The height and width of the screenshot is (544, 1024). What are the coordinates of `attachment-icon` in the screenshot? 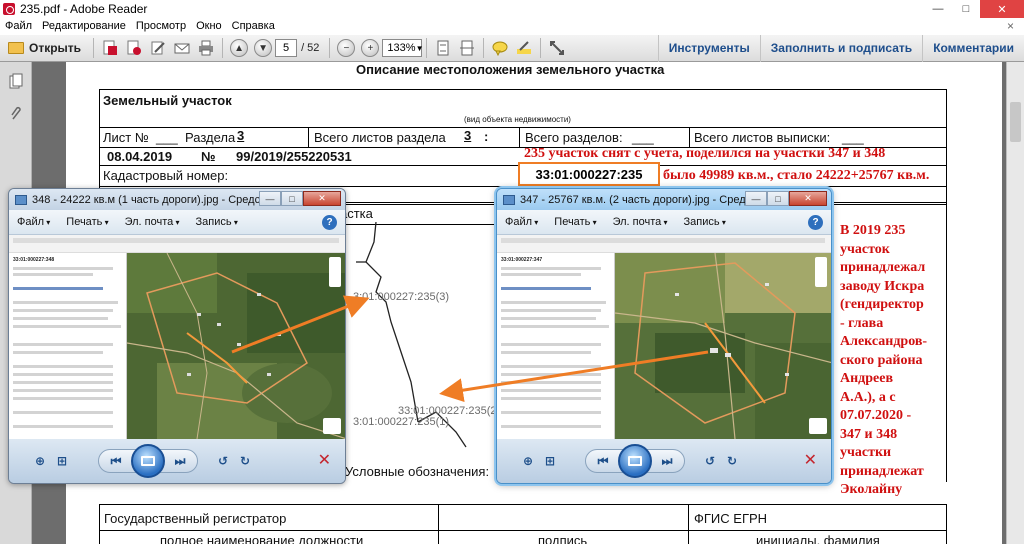 It's located at (16, 113).